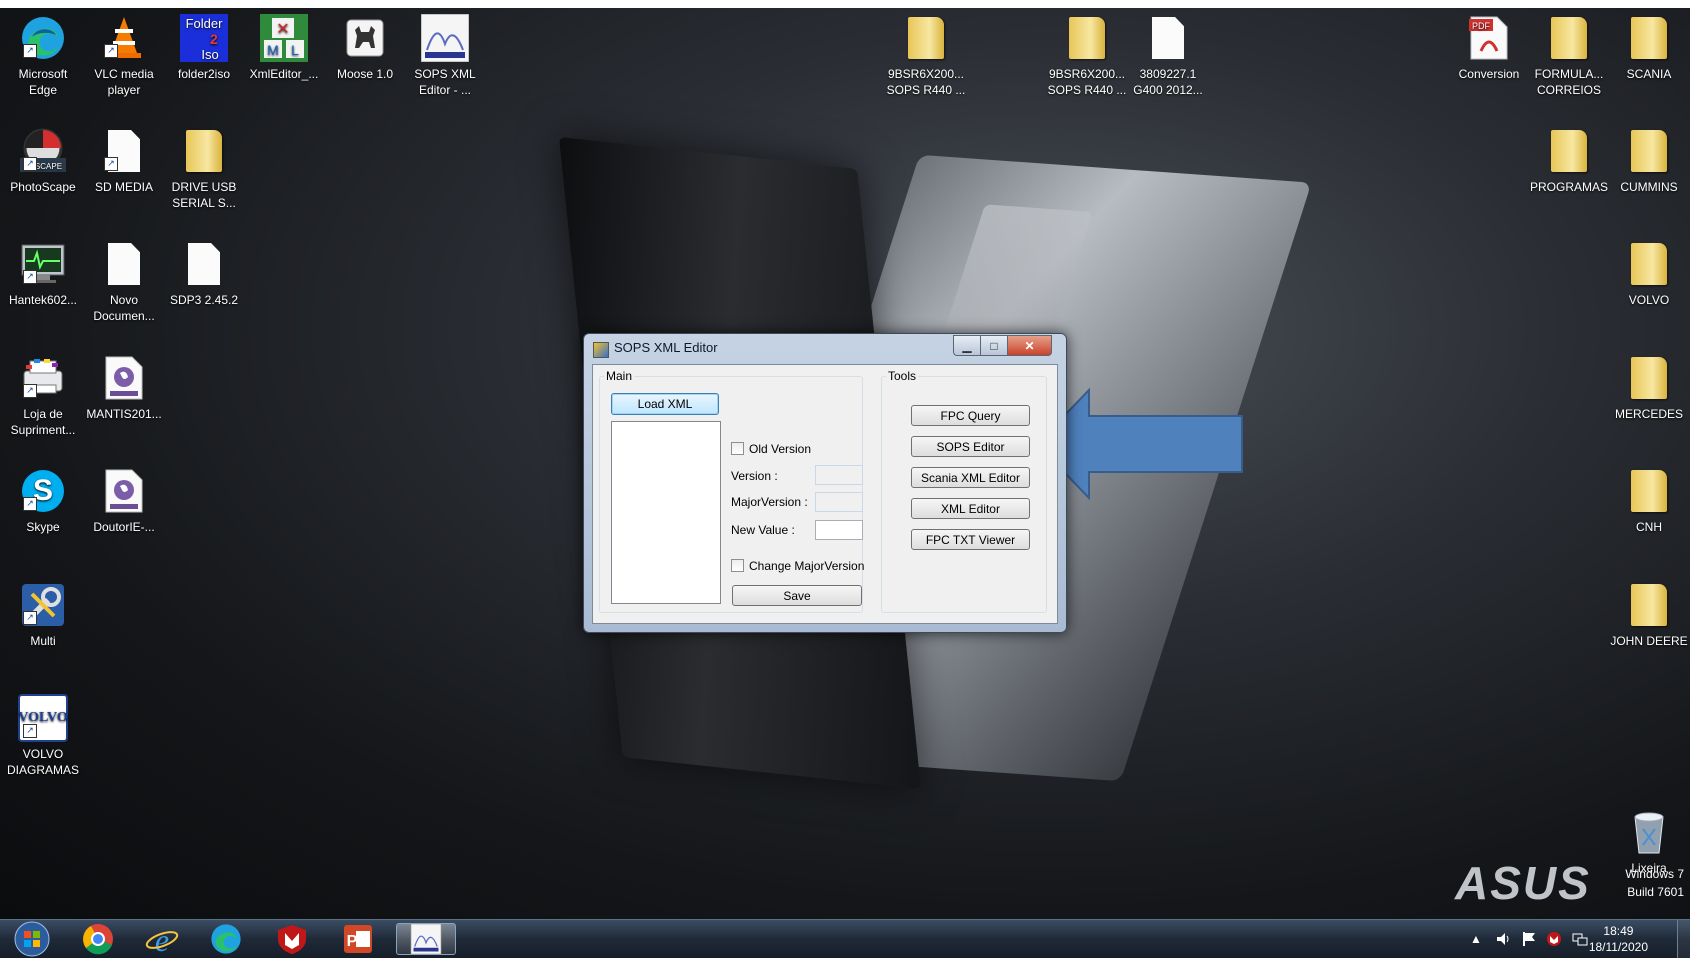 This screenshot has width=1690, height=958. I want to click on desktop-icon-label: SCANIA, so click(1649, 74).